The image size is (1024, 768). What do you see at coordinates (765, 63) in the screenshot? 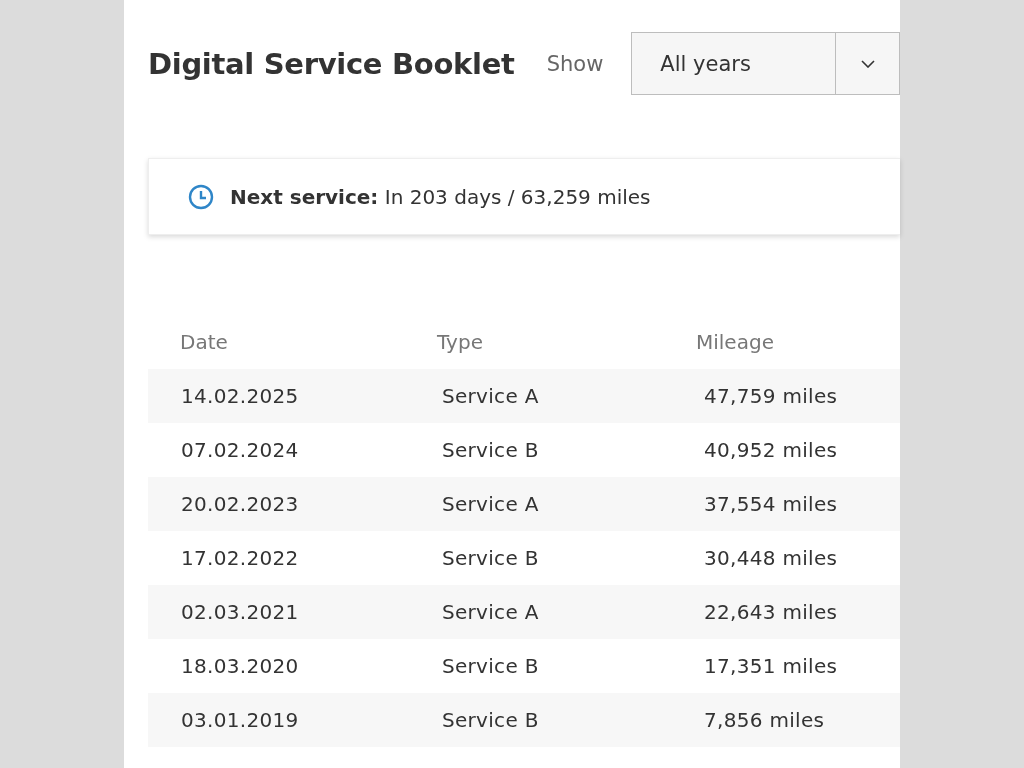
I see `year-dropdown: All years` at bounding box center [765, 63].